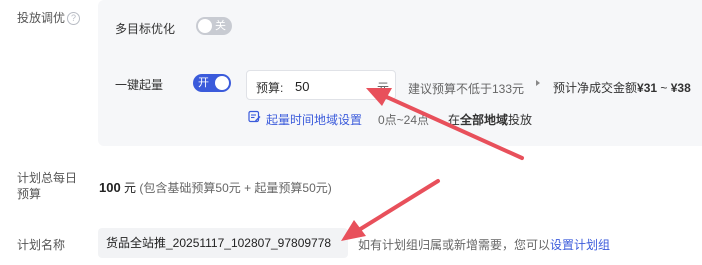 The height and width of the screenshot is (265, 702). What do you see at coordinates (110, 187) in the screenshot?
I see `daily-budget-amount: 100` at bounding box center [110, 187].